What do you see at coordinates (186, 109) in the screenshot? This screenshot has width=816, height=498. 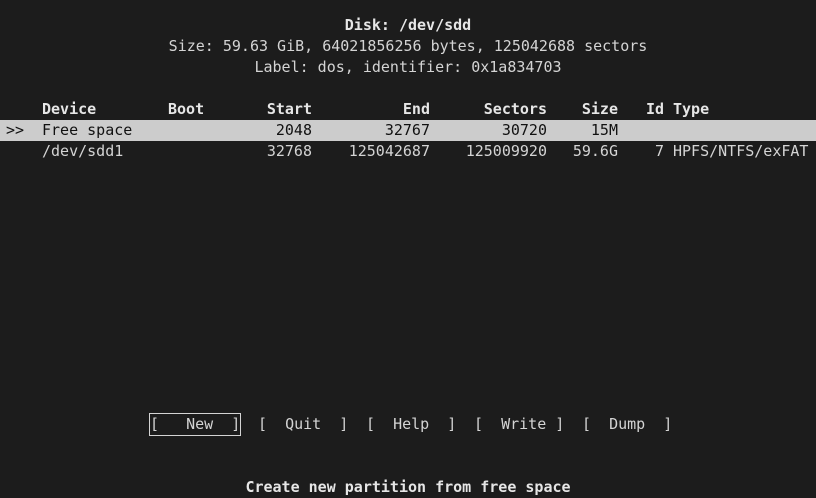 I see `col-boot-header: Boot` at bounding box center [186, 109].